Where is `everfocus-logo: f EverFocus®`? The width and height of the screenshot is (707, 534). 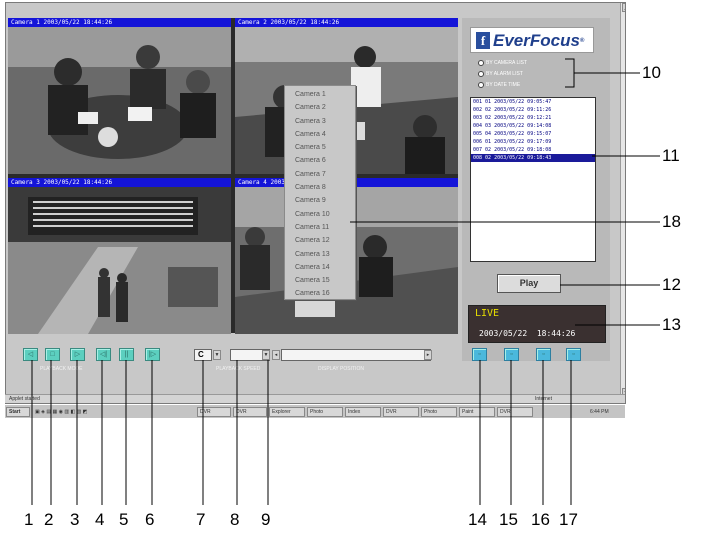
everfocus-logo: f EverFocus® is located at coordinates (532, 40).